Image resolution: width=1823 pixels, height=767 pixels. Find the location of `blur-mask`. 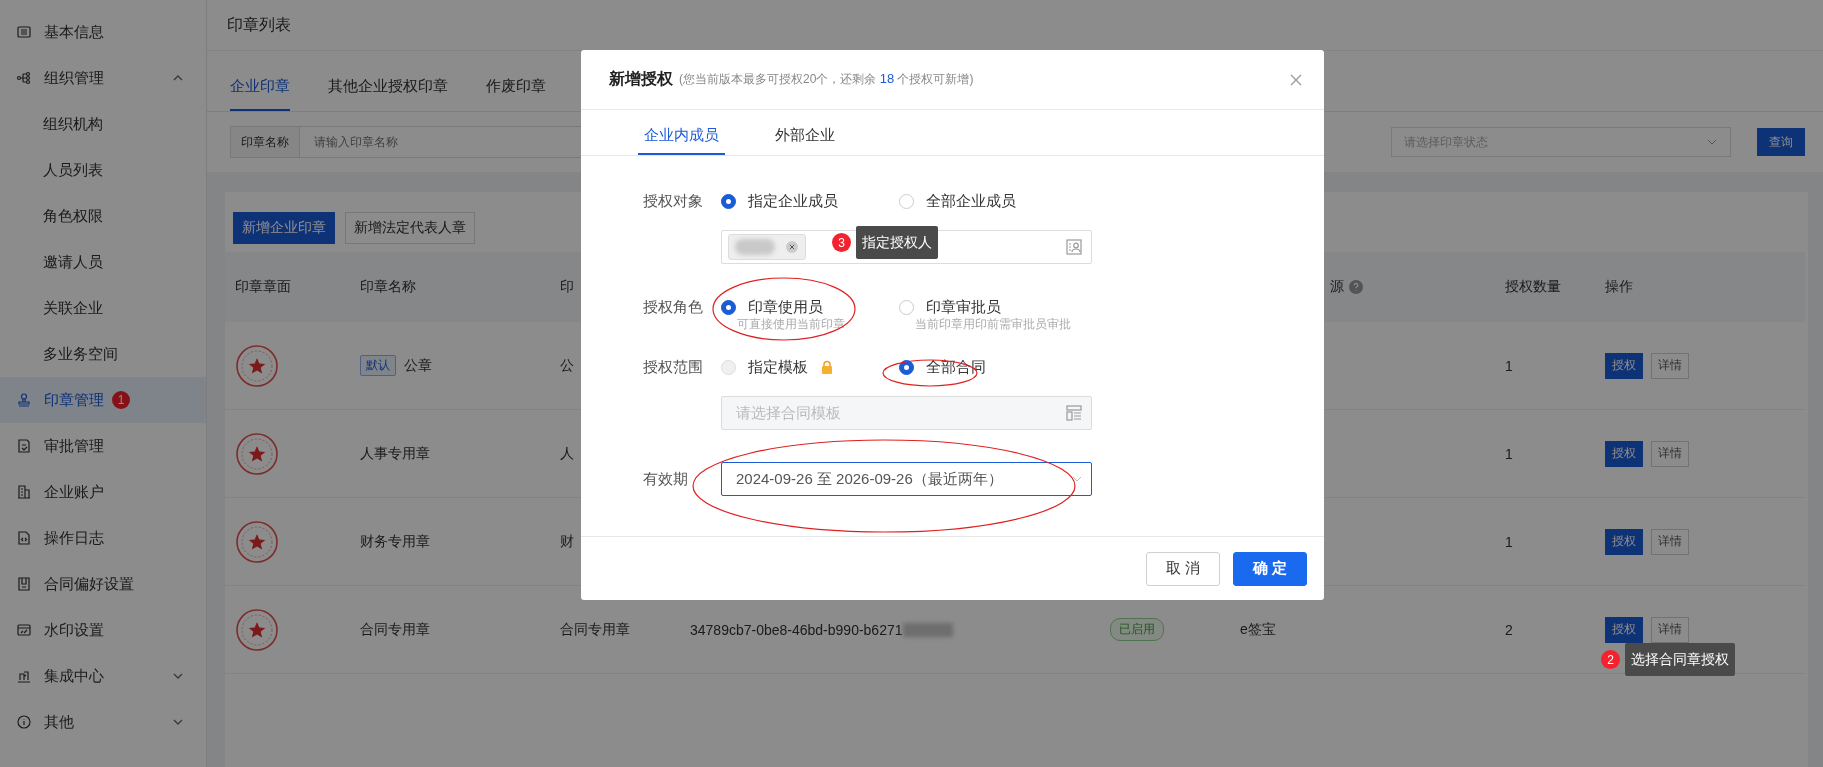

blur-mask is located at coordinates (927, 629).